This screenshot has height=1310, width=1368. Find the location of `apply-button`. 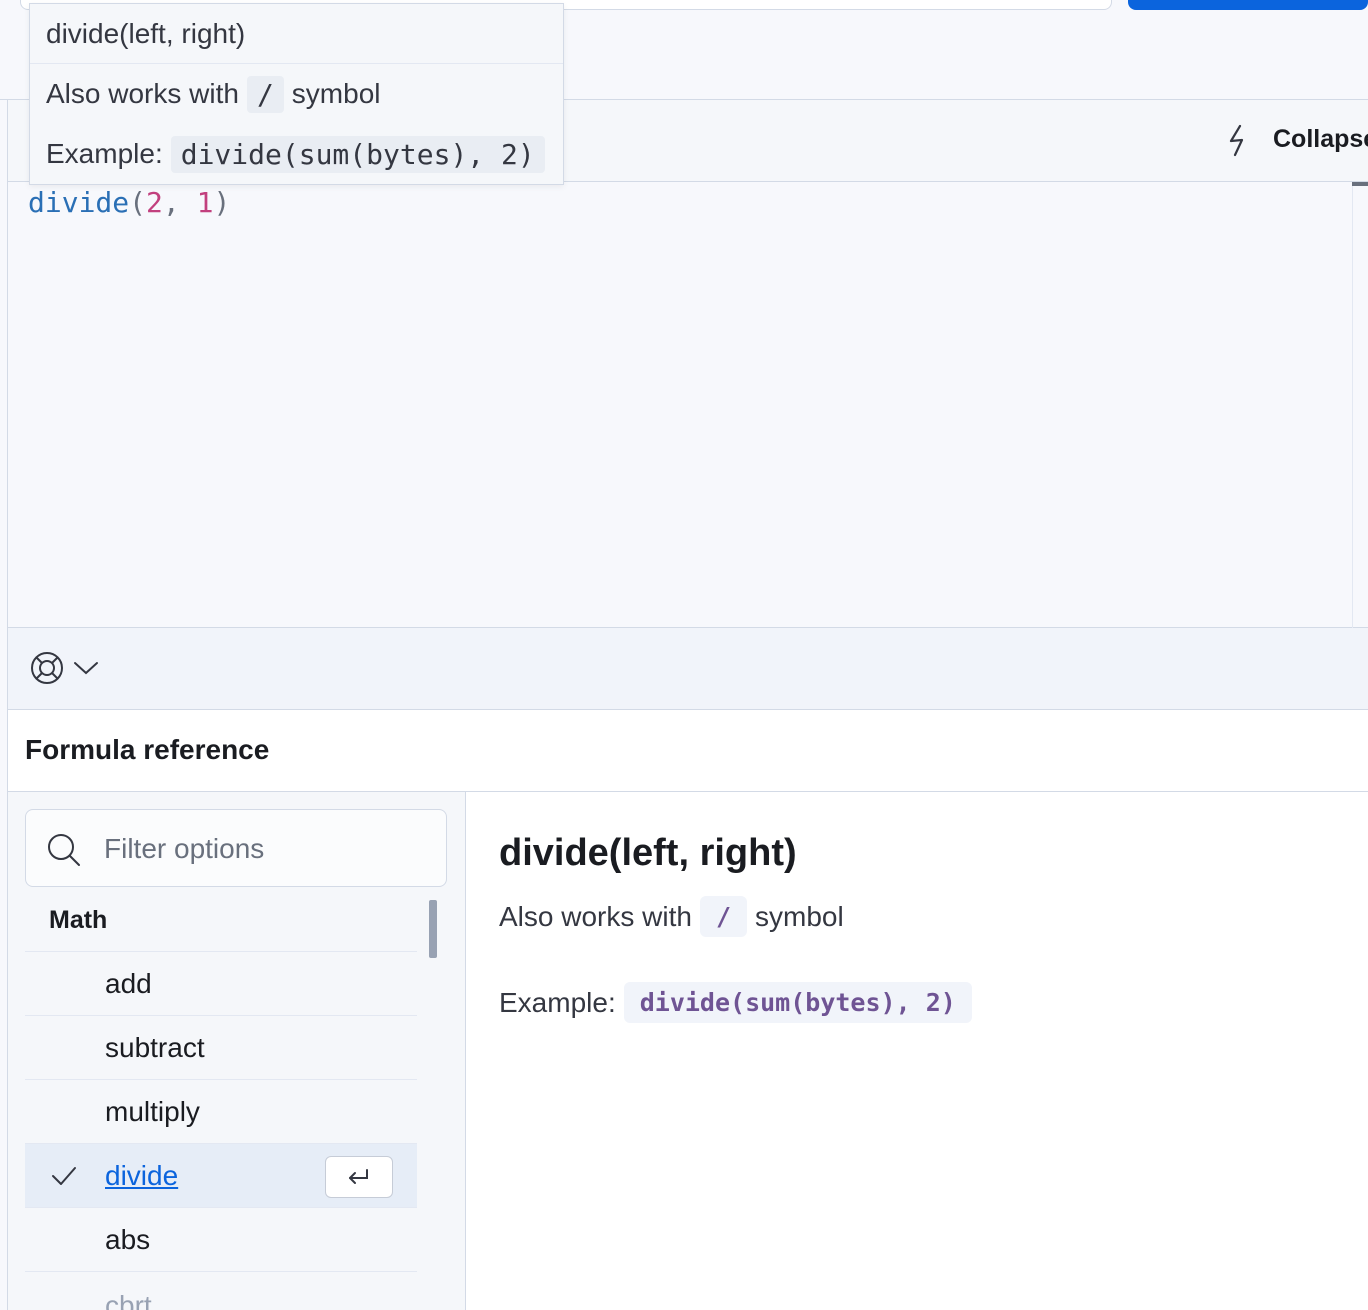

apply-button is located at coordinates (1248, 5).